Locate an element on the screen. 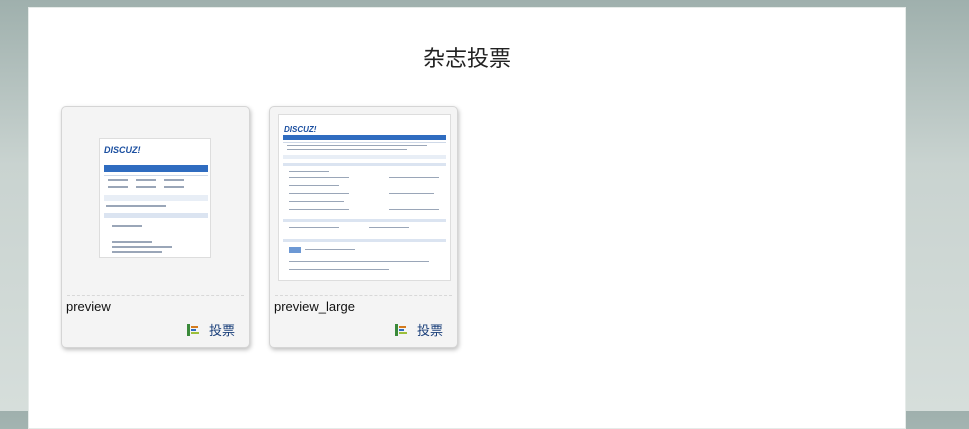 This screenshot has width=969, height=429. thumbnail-preview-large: DISCUZ! is located at coordinates (363, 197).